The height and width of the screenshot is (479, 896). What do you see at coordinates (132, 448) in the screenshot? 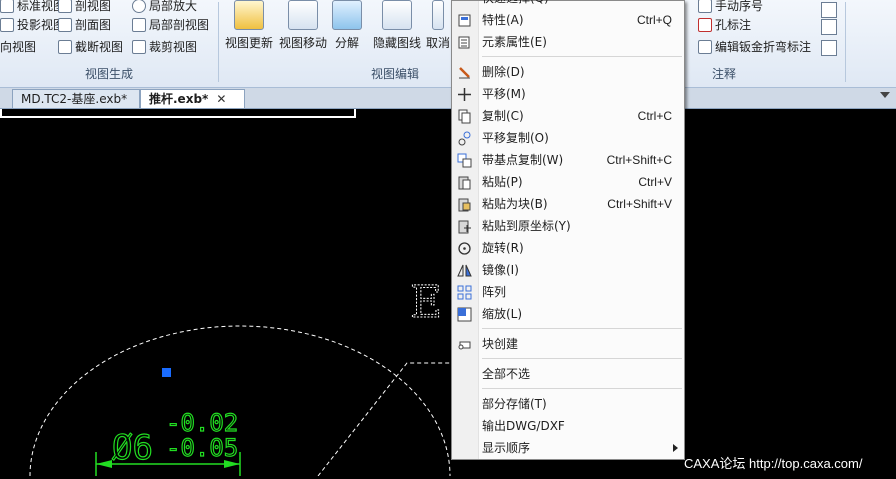
I see `dimension-diameter-text: Ø6` at bounding box center [132, 448].